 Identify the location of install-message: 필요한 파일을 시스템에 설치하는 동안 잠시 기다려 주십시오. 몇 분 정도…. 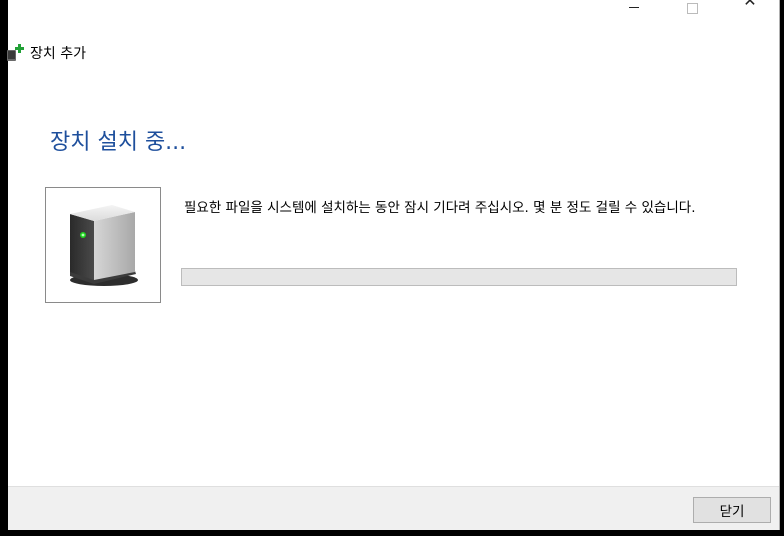
(440, 208).